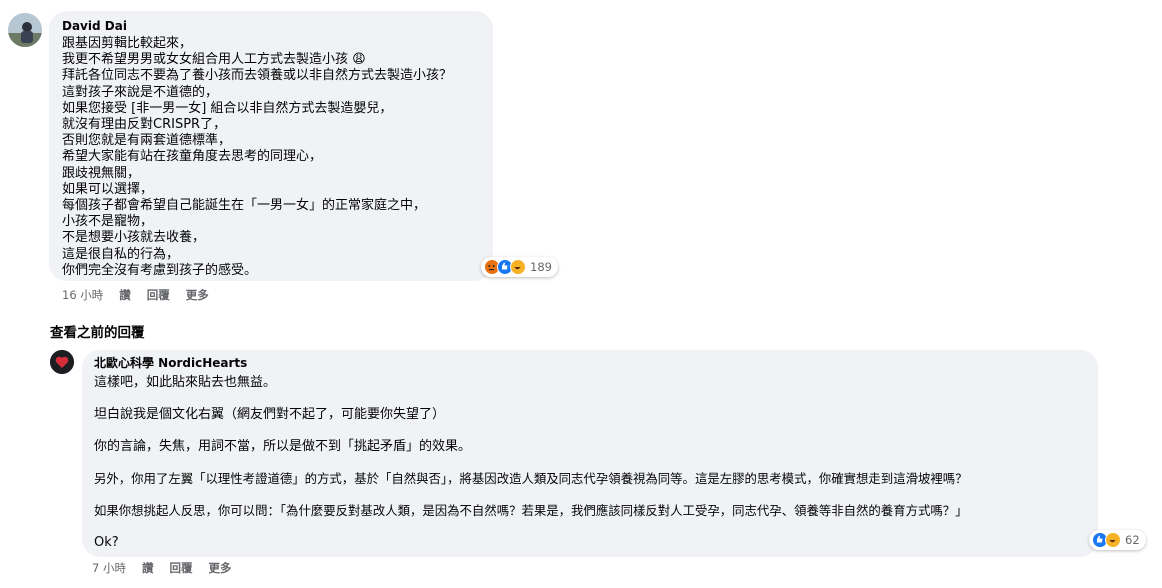 This screenshot has height=588, width=1162. I want to click on avatar-david-dai, so click(25, 30).